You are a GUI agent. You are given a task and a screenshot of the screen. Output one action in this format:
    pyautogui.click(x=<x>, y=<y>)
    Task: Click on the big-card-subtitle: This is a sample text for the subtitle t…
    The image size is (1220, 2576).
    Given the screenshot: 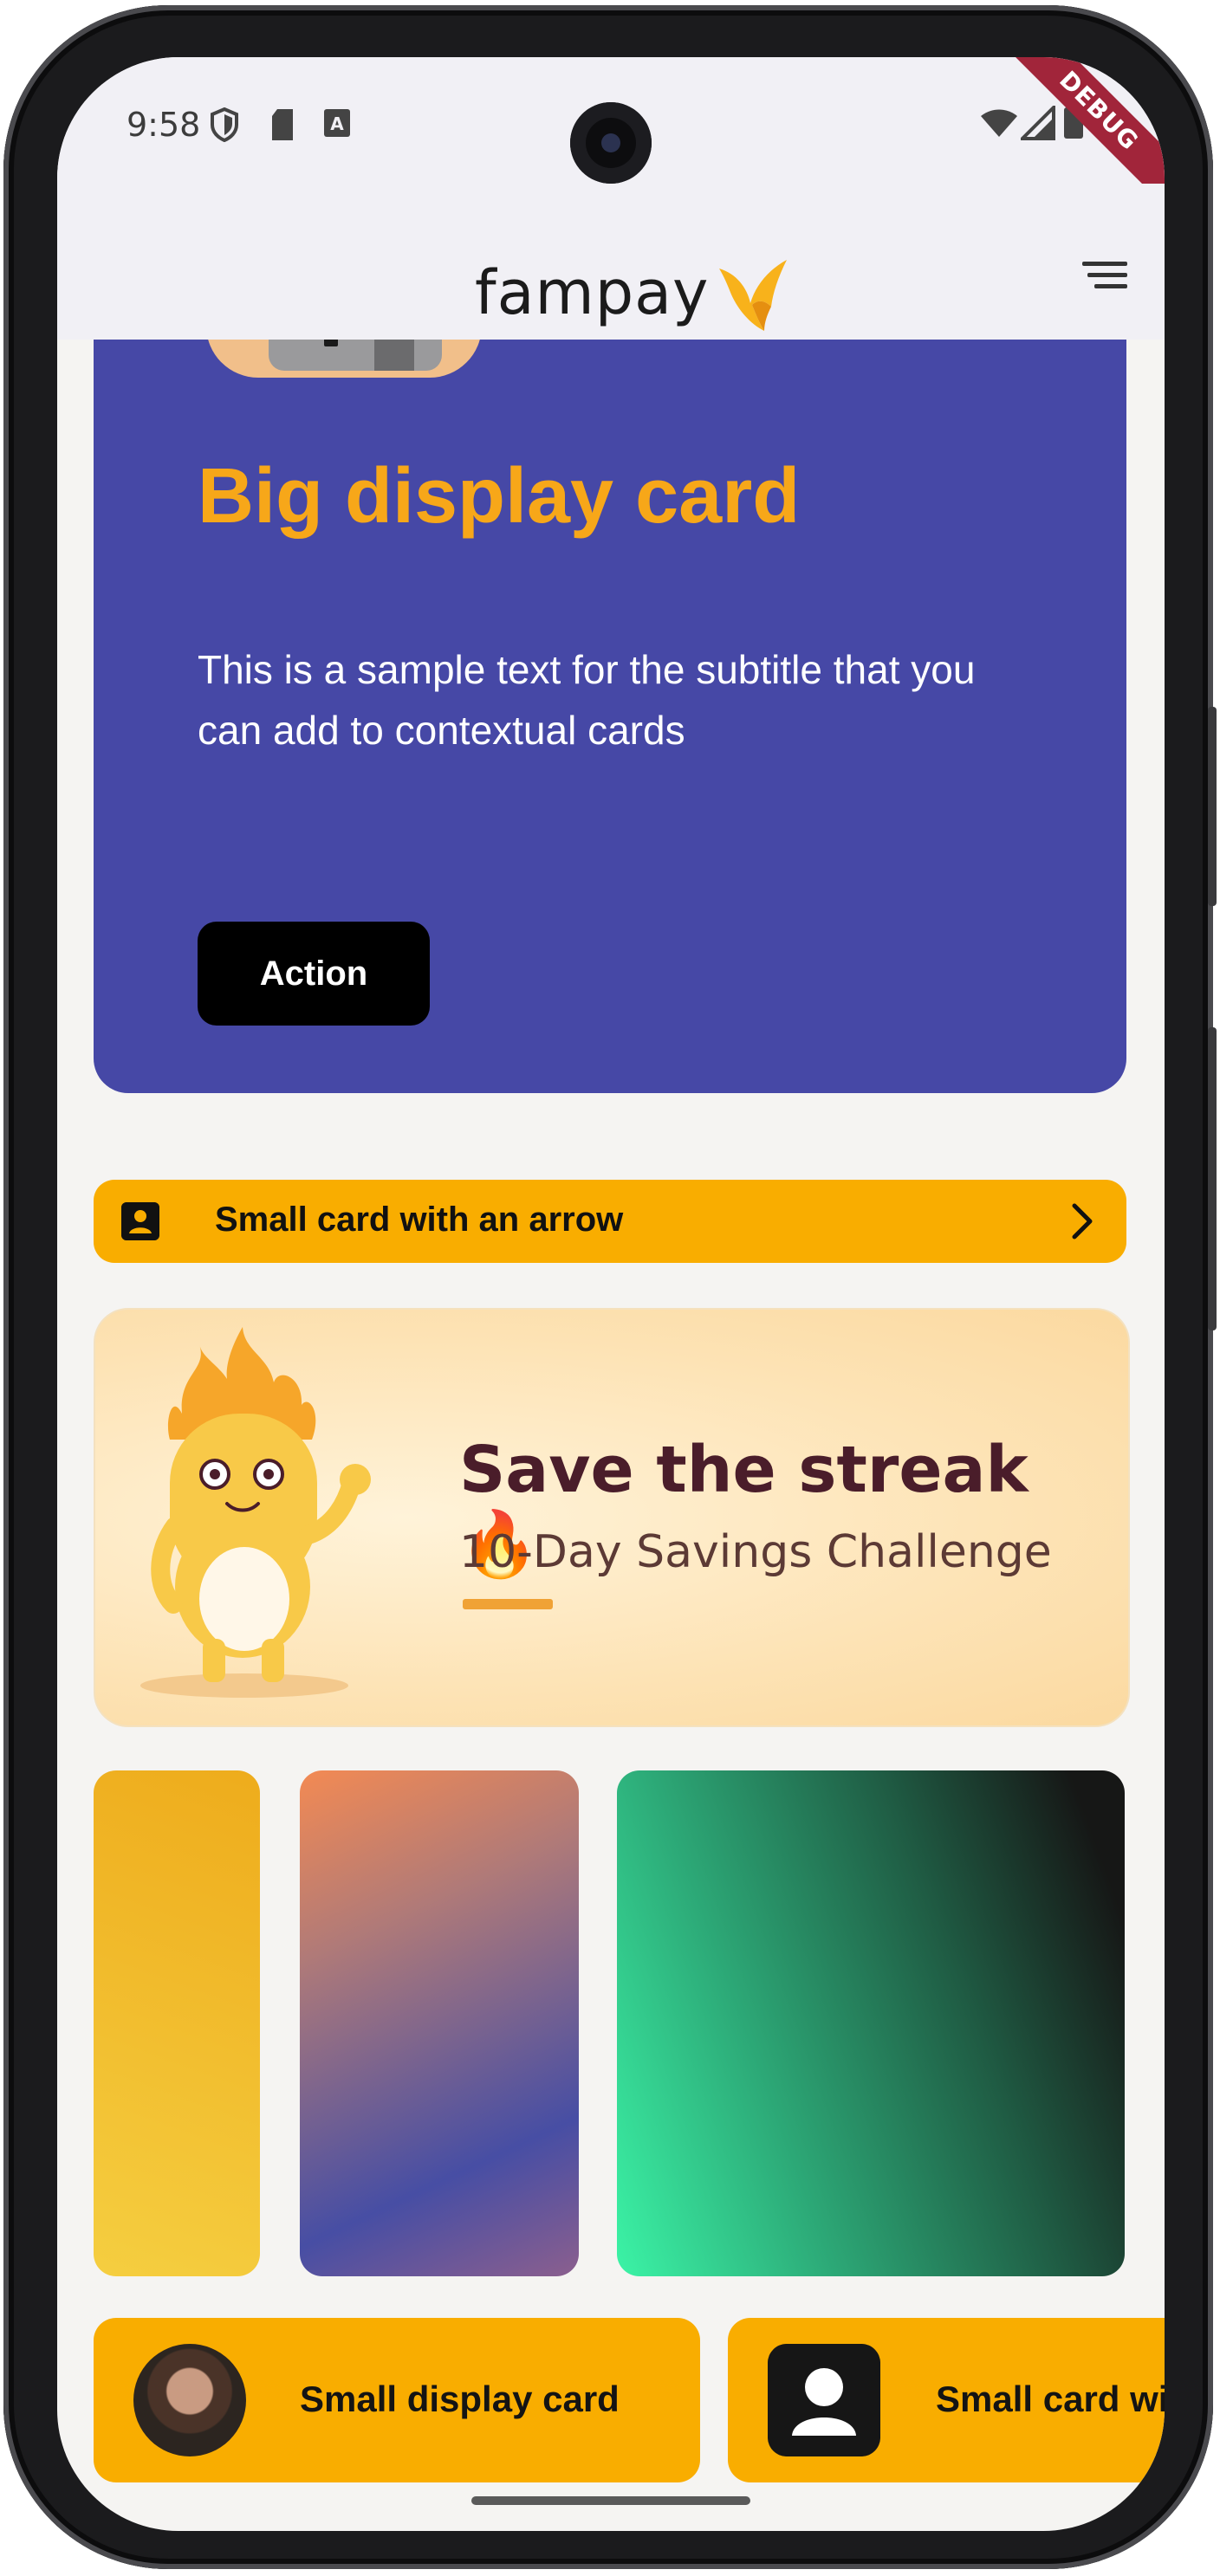 What is the action you would take?
    pyautogui.click(x=587, y=700)
    